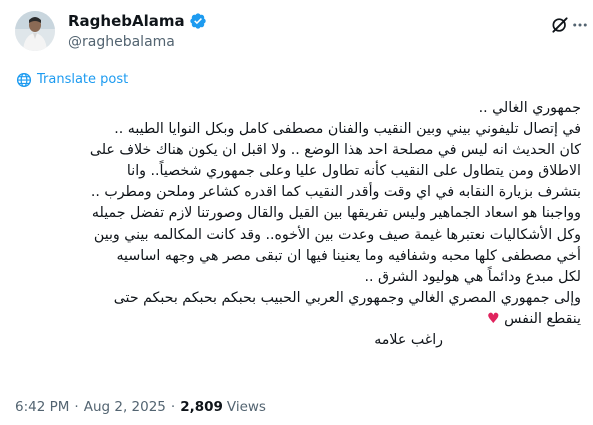  I want to click on views-count: 2,809, so click(201, 407).